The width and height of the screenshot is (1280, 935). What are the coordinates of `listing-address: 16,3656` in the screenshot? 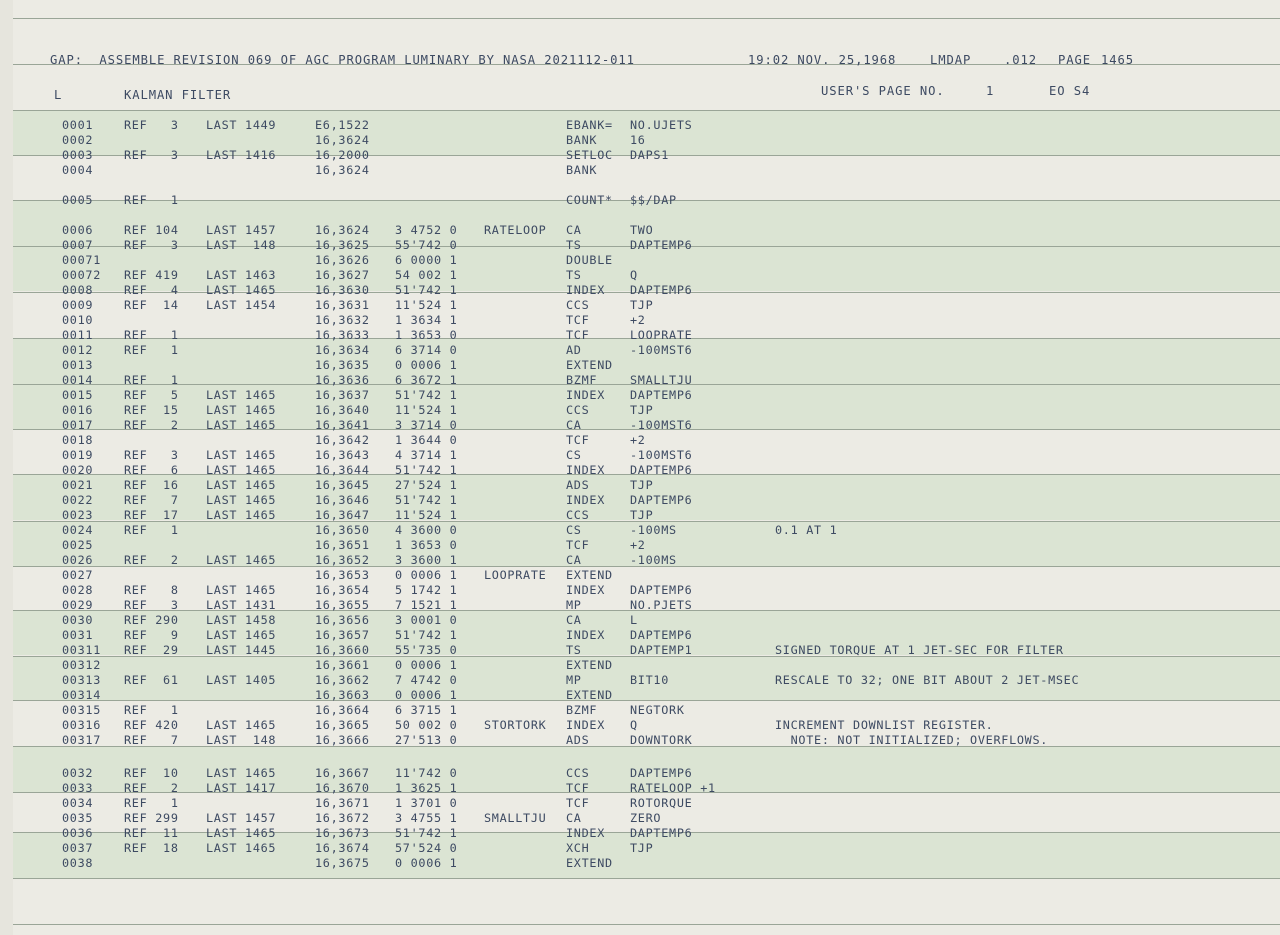 It's located at (342, 620).